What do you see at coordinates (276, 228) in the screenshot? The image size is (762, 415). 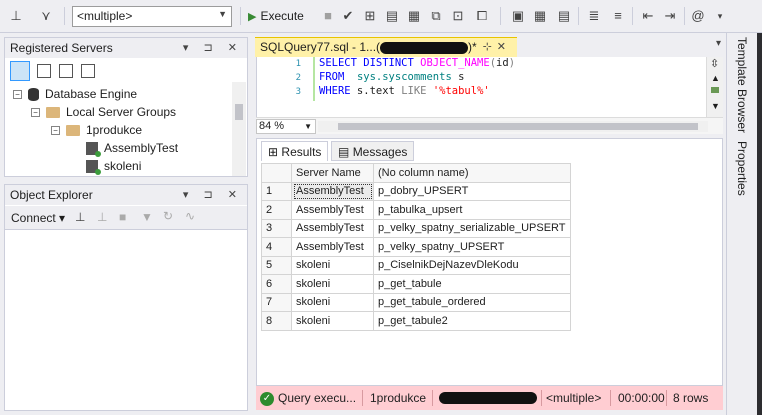 I see `row-number: 3` at bounding box center [276, 228].